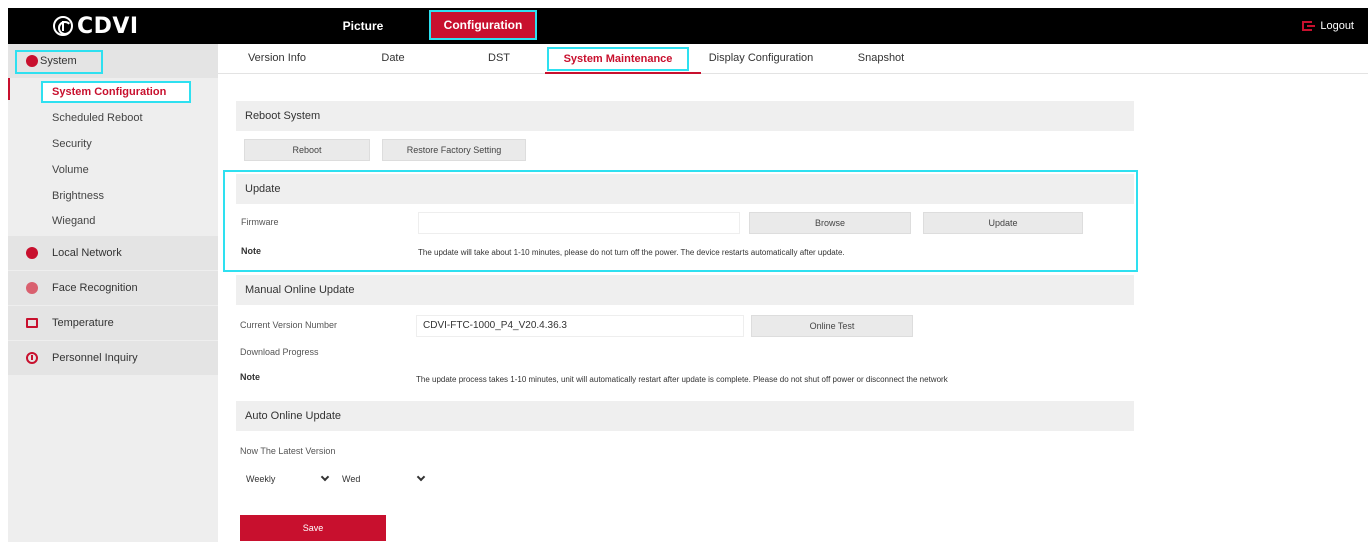 The image size is (1372, 542). I want to click on logout-label: Logout, so click(1337, 26).